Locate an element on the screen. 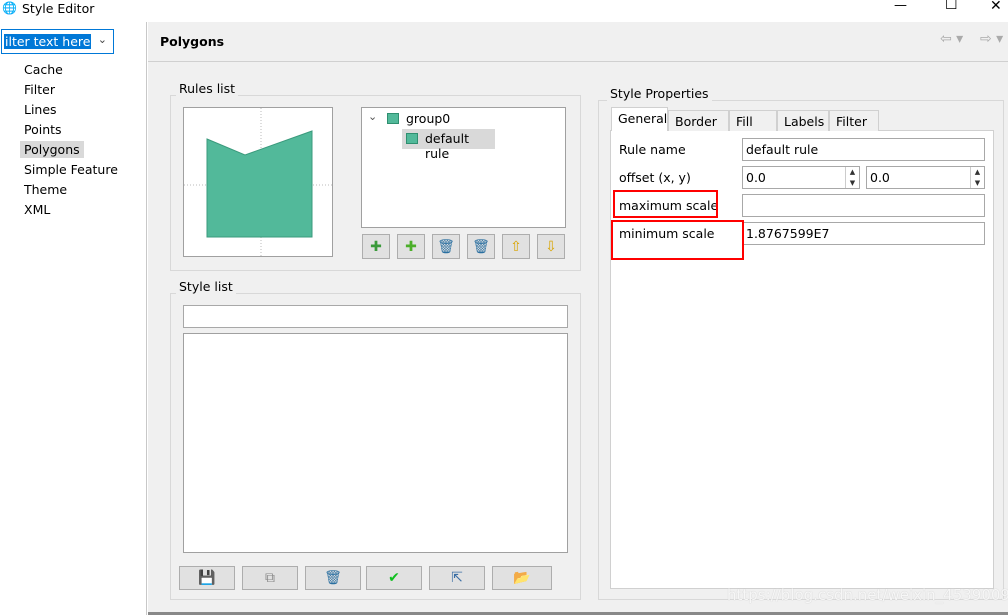  apply-button: ✔ is located at coordinates (394, 578).